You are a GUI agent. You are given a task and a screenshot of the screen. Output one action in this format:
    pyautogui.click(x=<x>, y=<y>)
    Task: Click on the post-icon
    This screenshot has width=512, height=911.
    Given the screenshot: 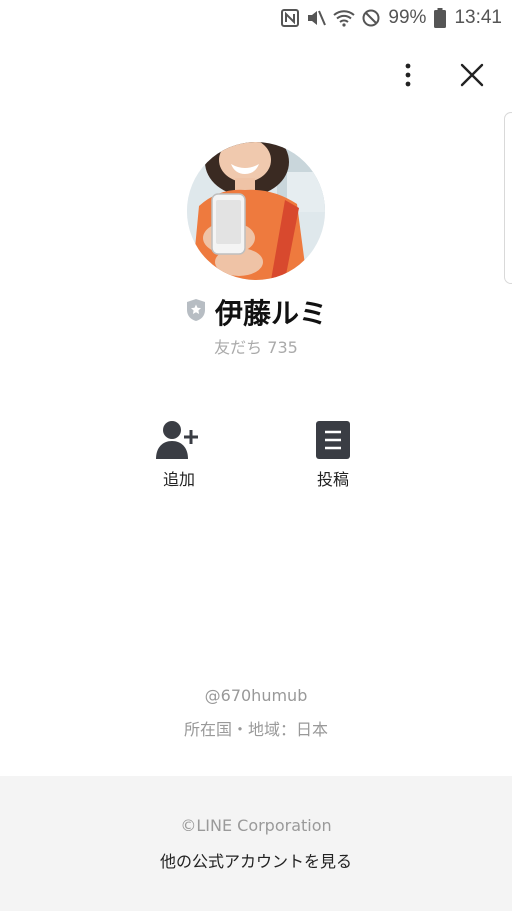 What is the action you would take?
    pyautogui.click(x=333, y=440)
    